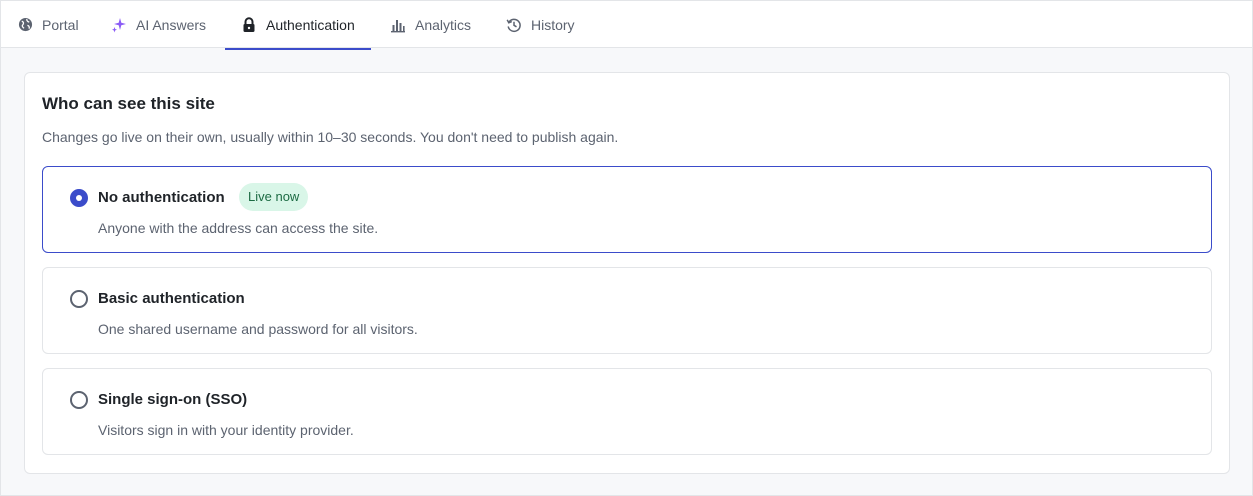  What do you see at coordinates (173, 399) in the screenshot?
I see `option-title: Single sign-on (SSO)` at bounding box center [173, 399].